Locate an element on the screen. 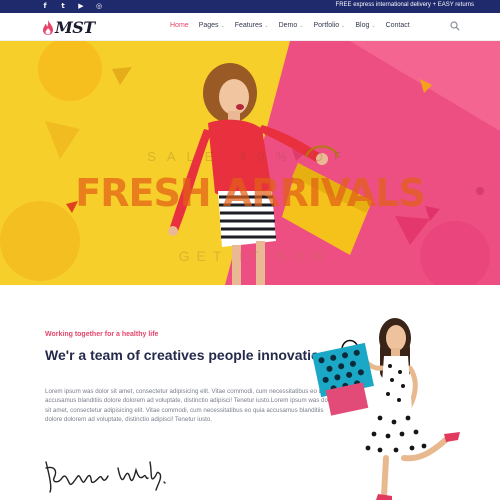 Image resolution: width=500 pixels, height=500 pixels. twitter-icon: t is located at coordinates (63, 6).